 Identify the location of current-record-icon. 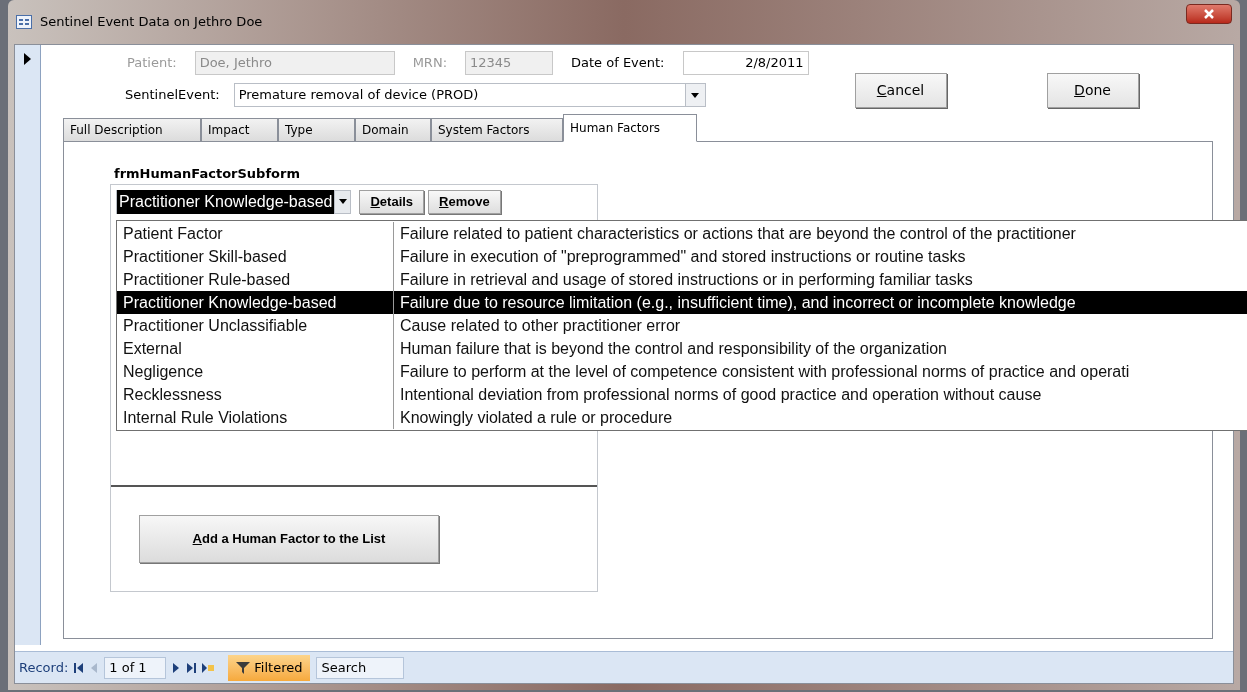
(27, 59).